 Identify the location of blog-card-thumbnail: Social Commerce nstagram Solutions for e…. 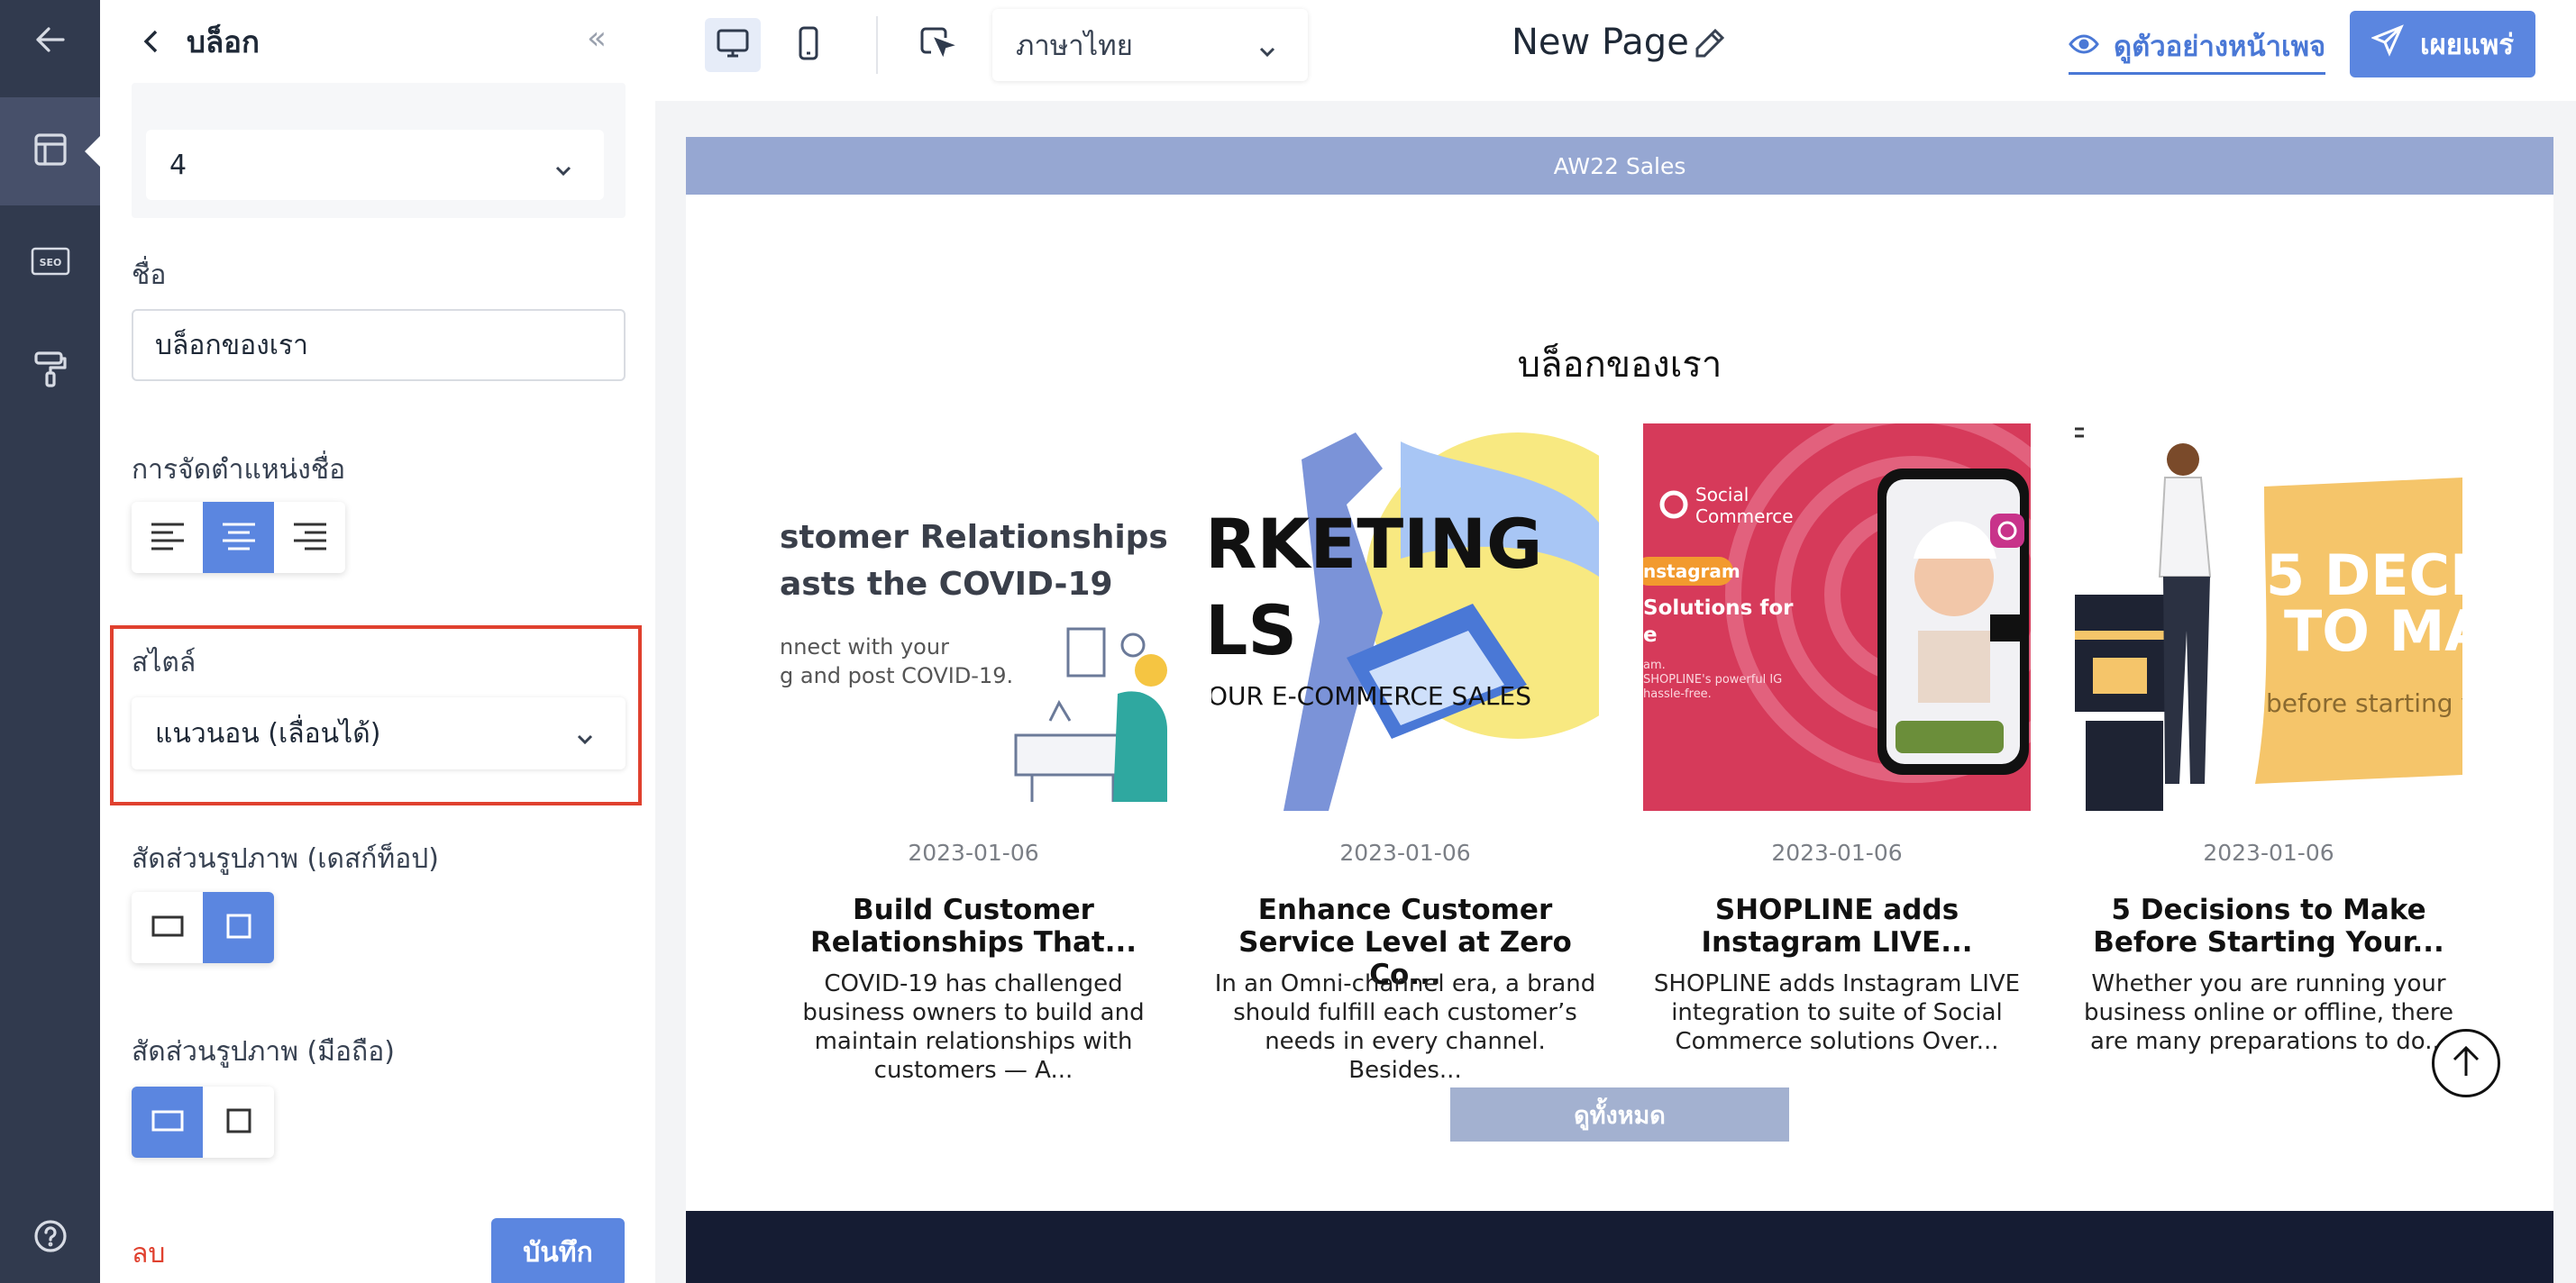
(1837, 617).